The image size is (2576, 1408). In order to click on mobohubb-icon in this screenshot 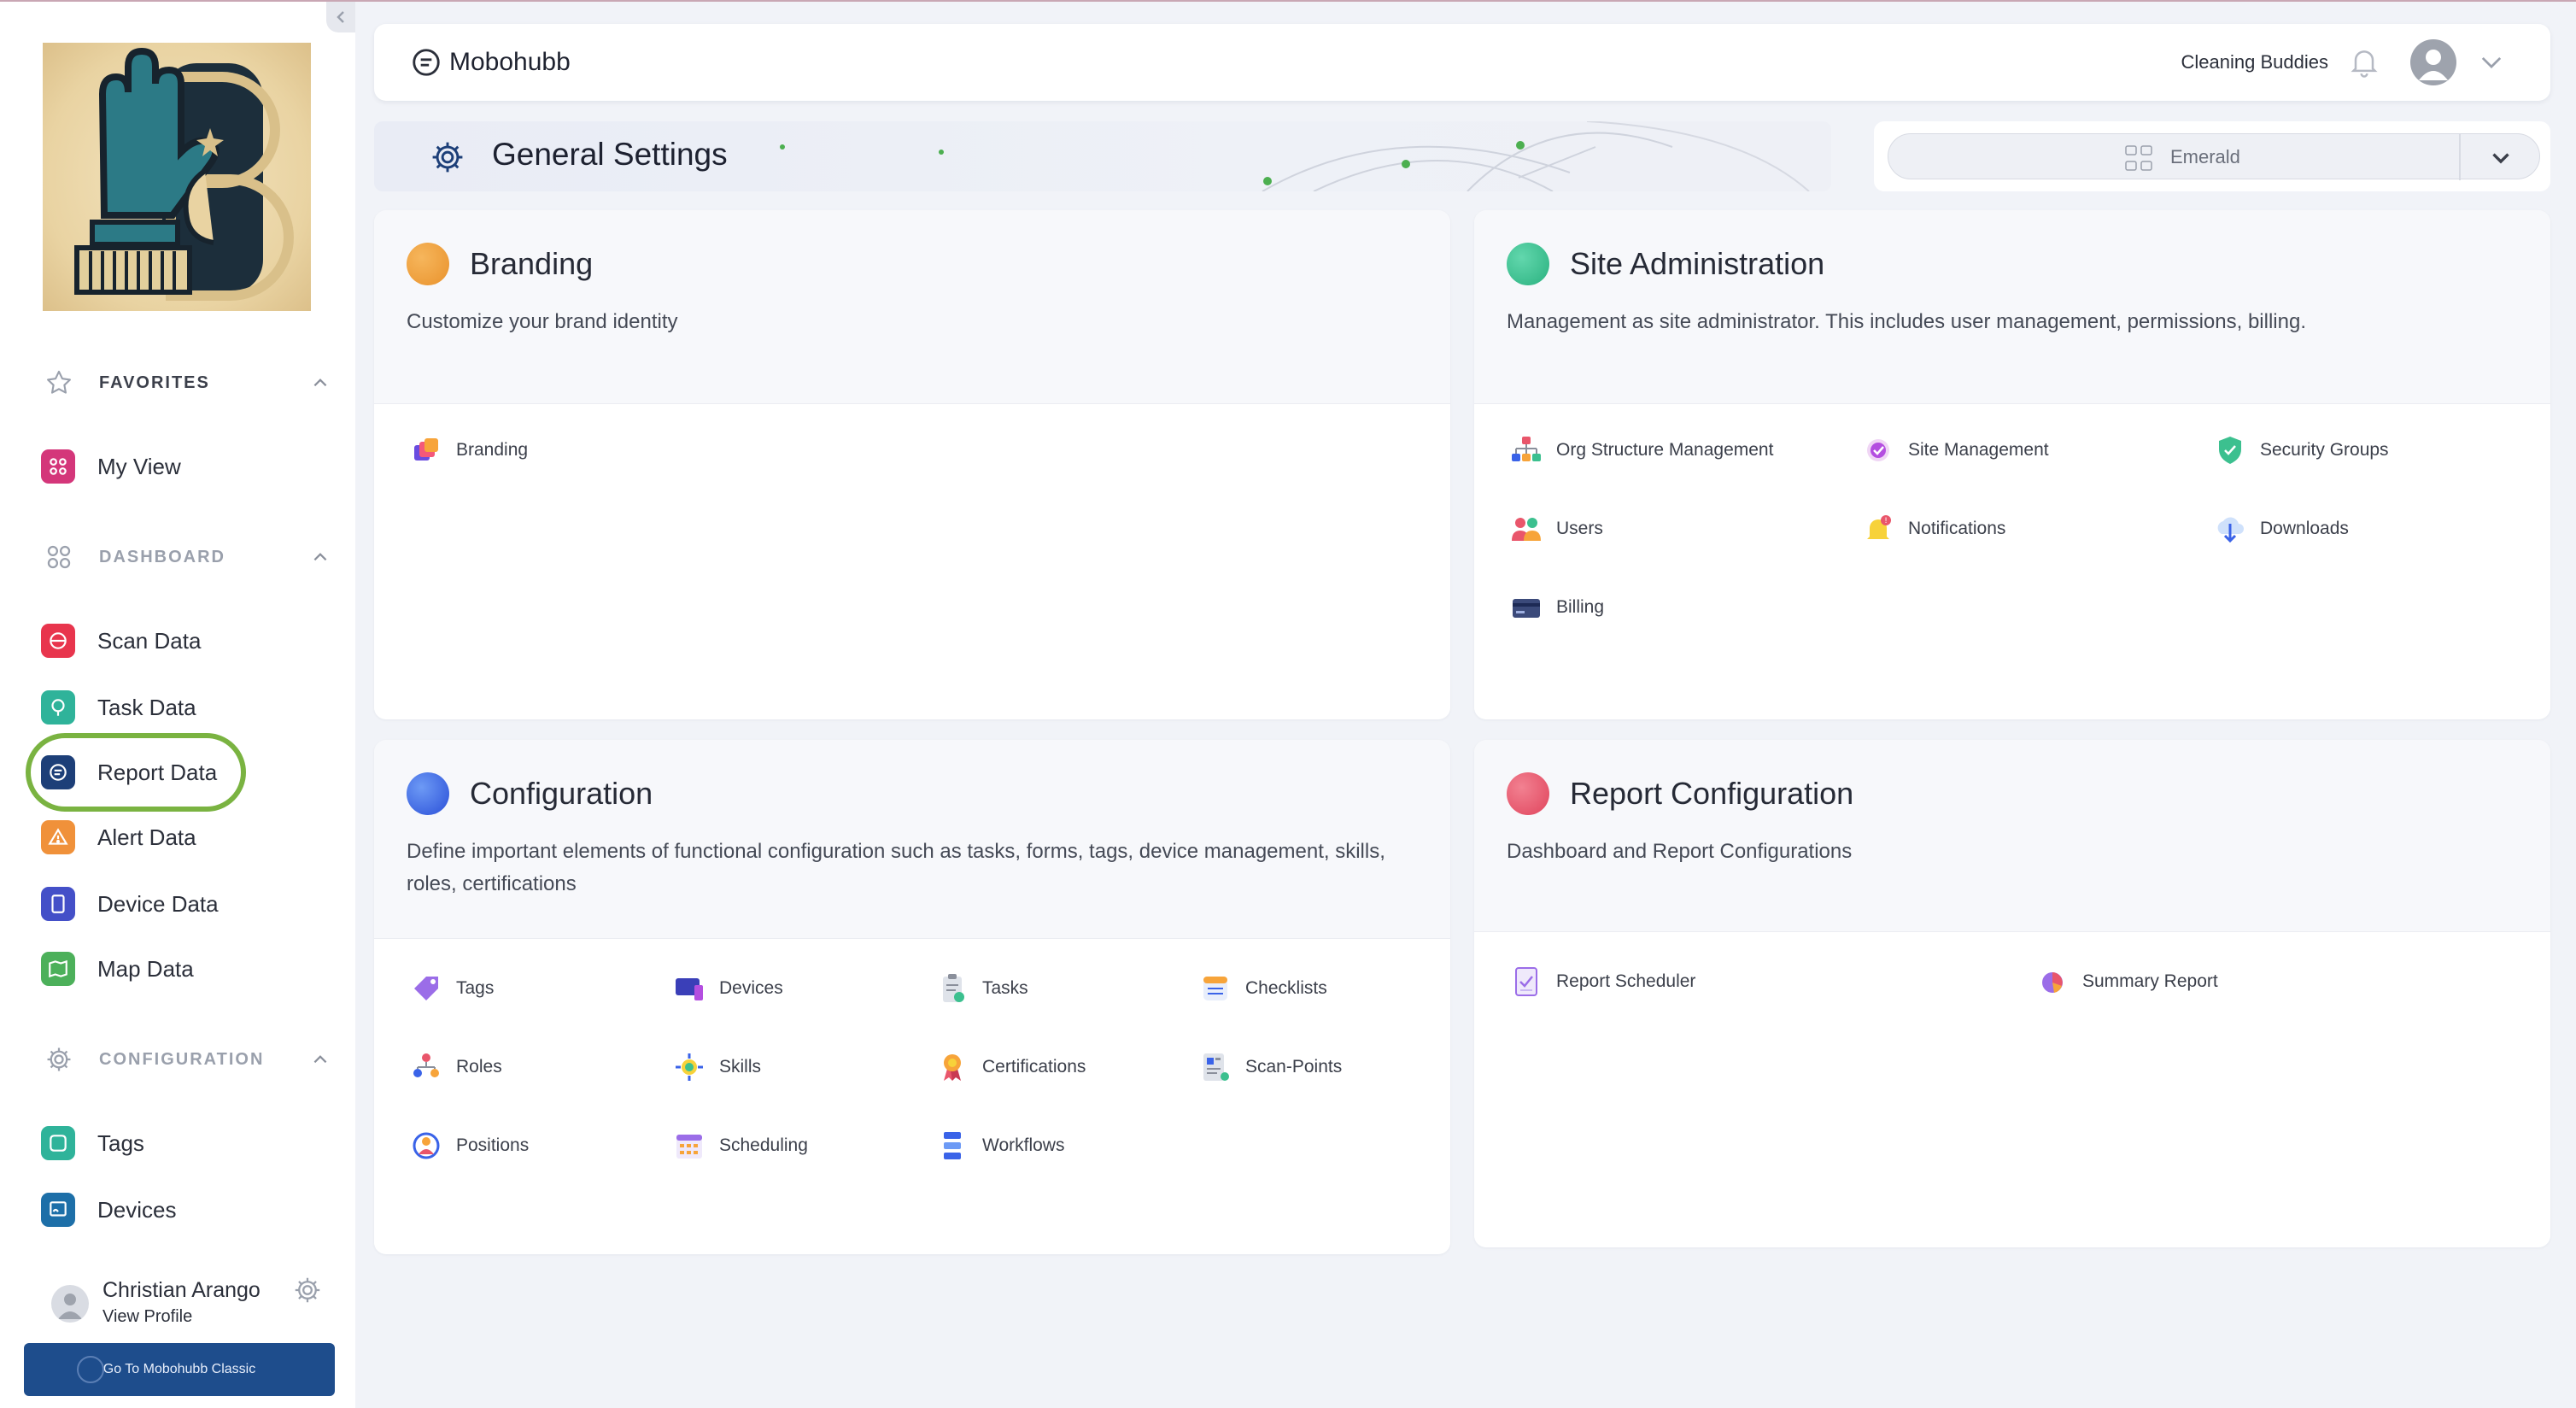, I will do `click(90, 1369)`.